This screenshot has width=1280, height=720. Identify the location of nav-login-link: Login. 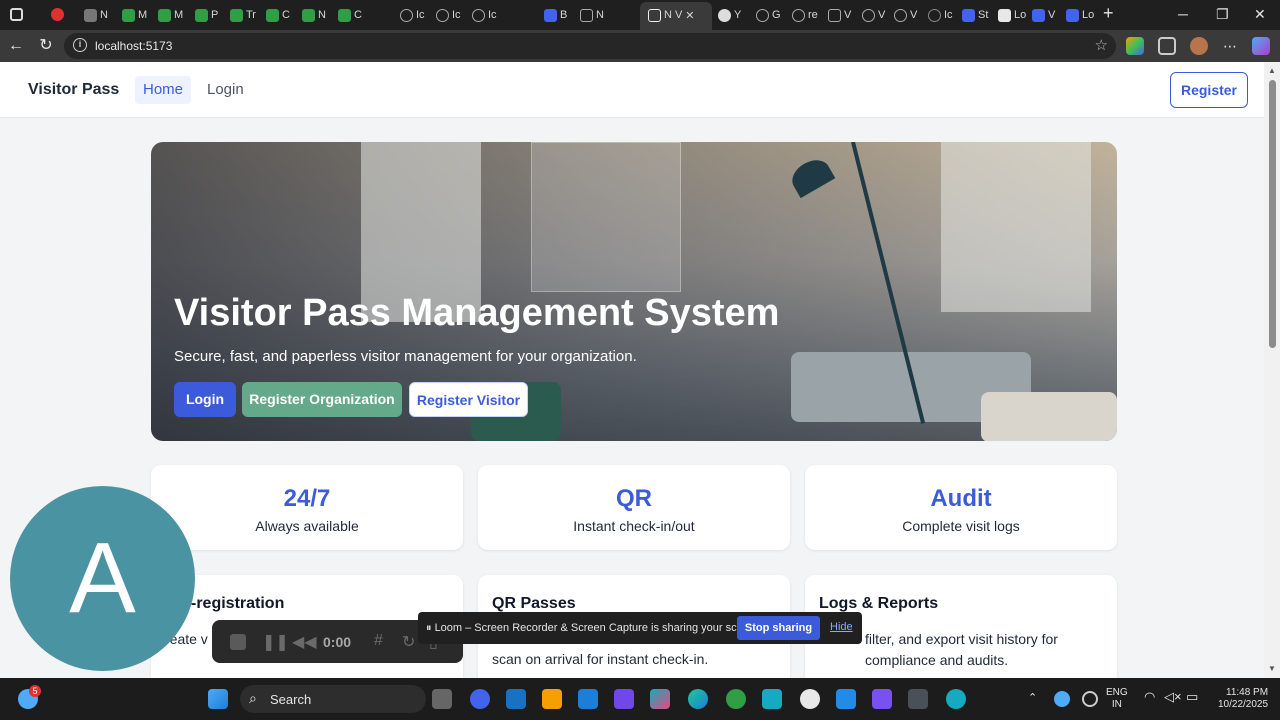
(225, 90).